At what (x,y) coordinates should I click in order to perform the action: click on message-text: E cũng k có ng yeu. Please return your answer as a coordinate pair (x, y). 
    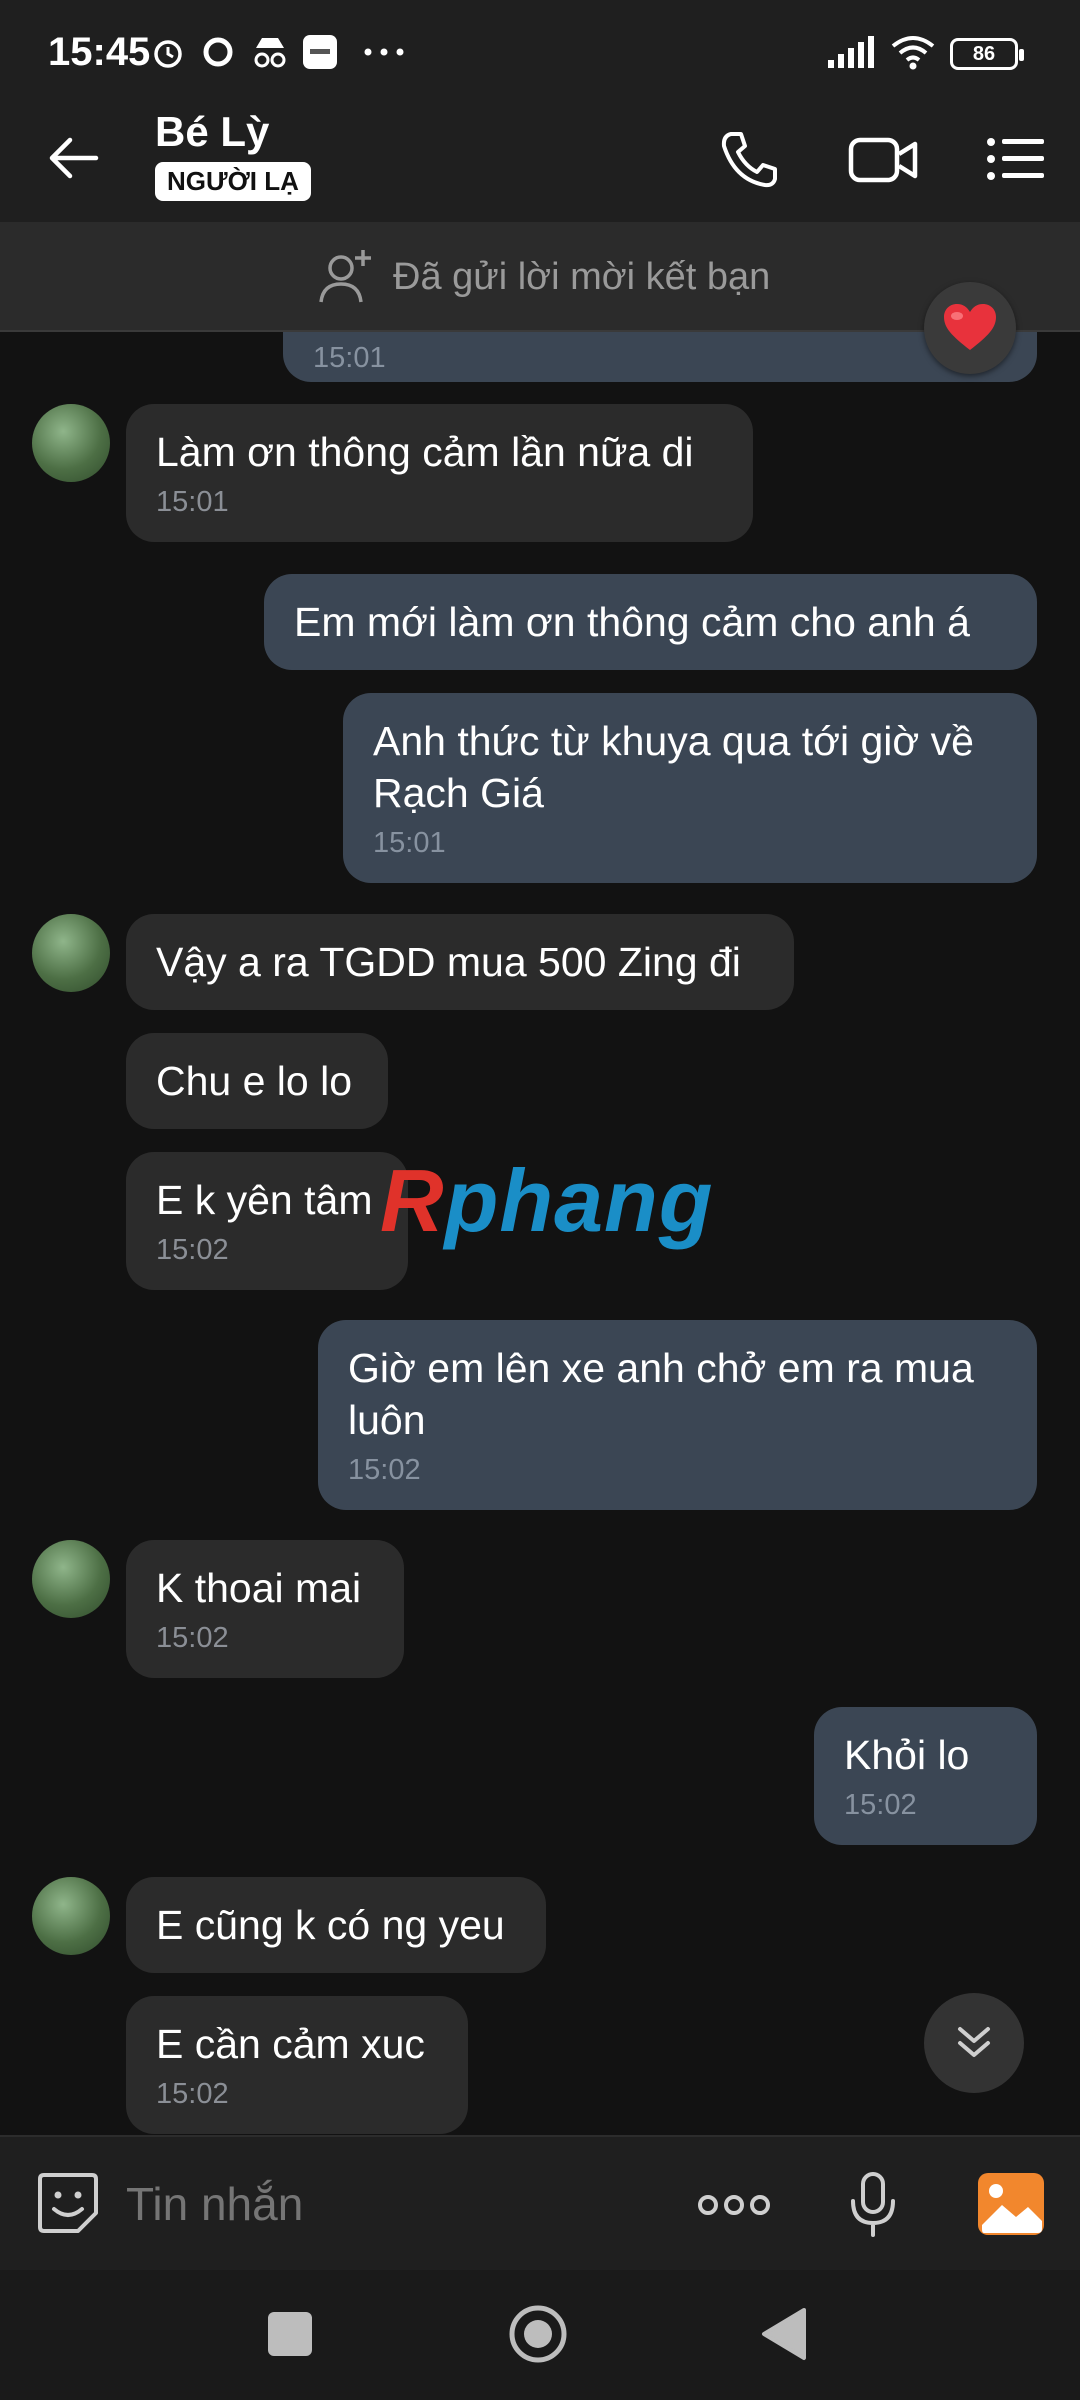
    Looking at the image, I should click on (330, 1925).